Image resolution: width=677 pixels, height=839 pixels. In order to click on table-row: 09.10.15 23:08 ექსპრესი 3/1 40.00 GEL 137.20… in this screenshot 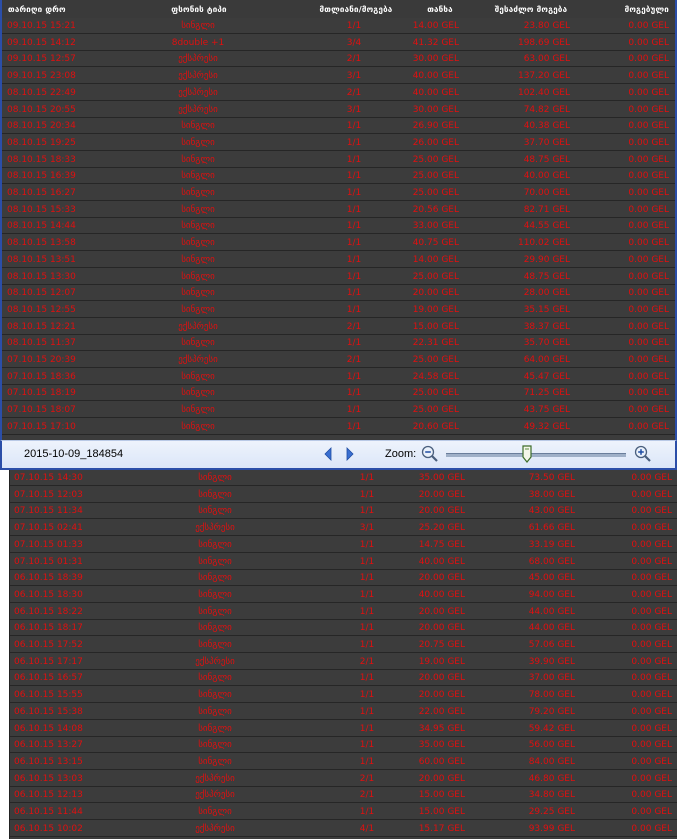, I will do `click(338, 76)`.